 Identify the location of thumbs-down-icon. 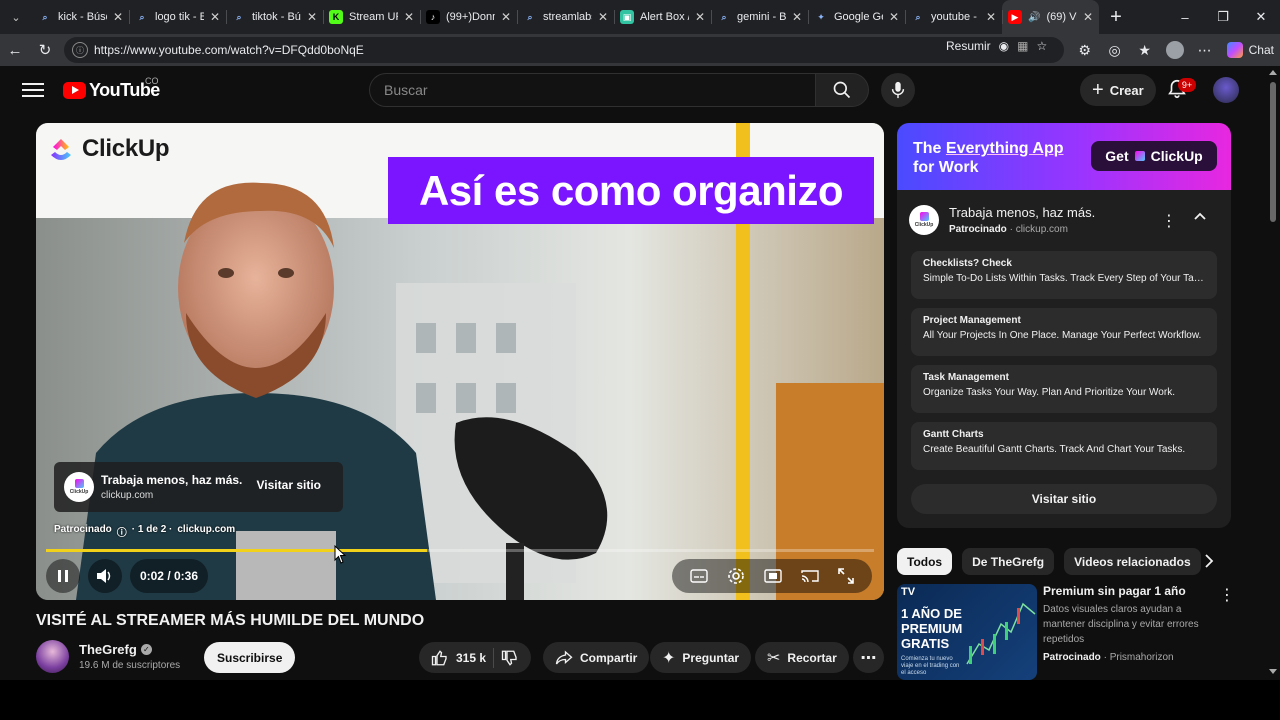
(510, 658).